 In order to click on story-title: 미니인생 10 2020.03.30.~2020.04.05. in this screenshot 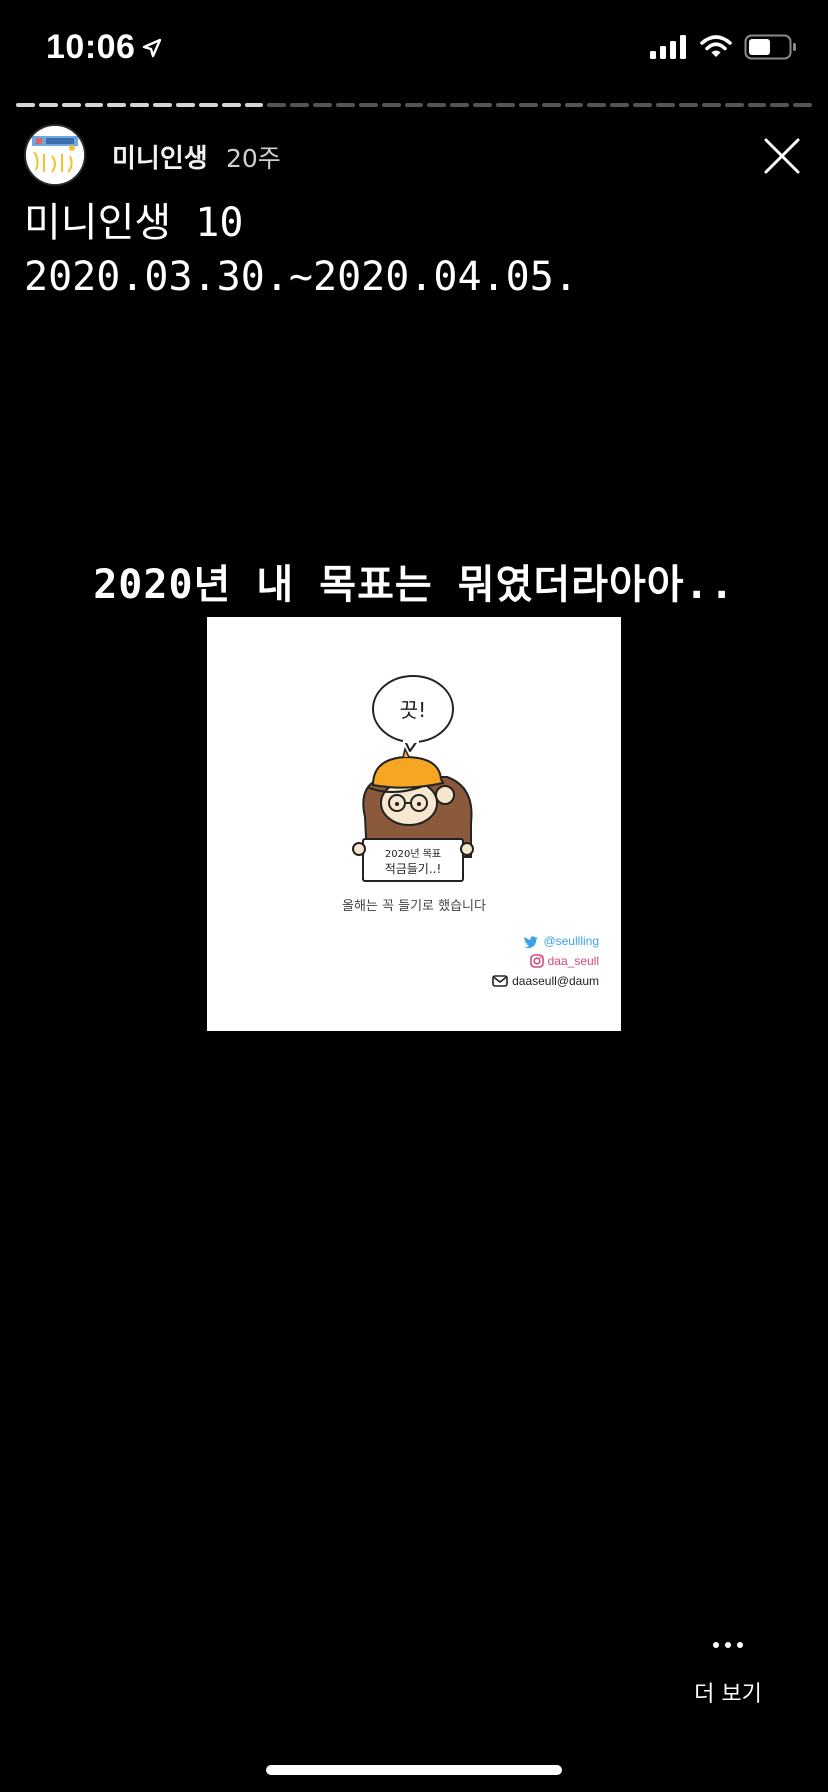, I will do `click(301, 250)`.